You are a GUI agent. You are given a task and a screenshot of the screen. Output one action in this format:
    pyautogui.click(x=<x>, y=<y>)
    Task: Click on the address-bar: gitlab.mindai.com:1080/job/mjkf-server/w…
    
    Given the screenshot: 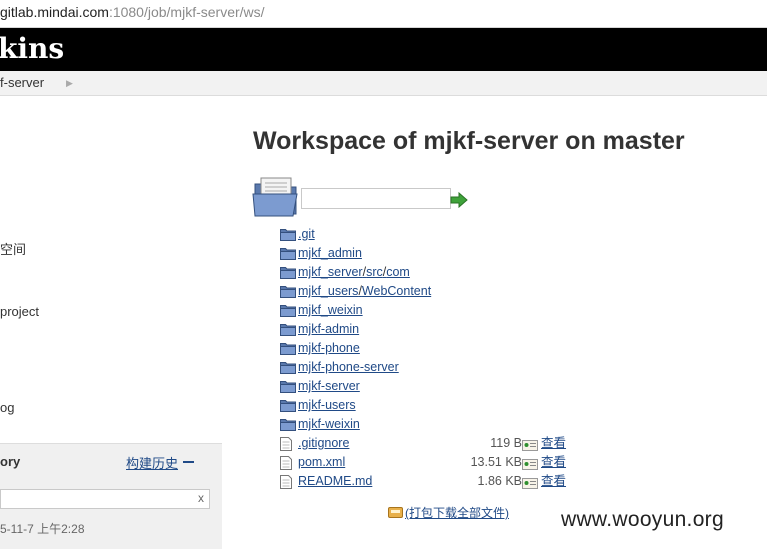 What is the action you would take?
    pyautogui.click(x=383, y=14)
    